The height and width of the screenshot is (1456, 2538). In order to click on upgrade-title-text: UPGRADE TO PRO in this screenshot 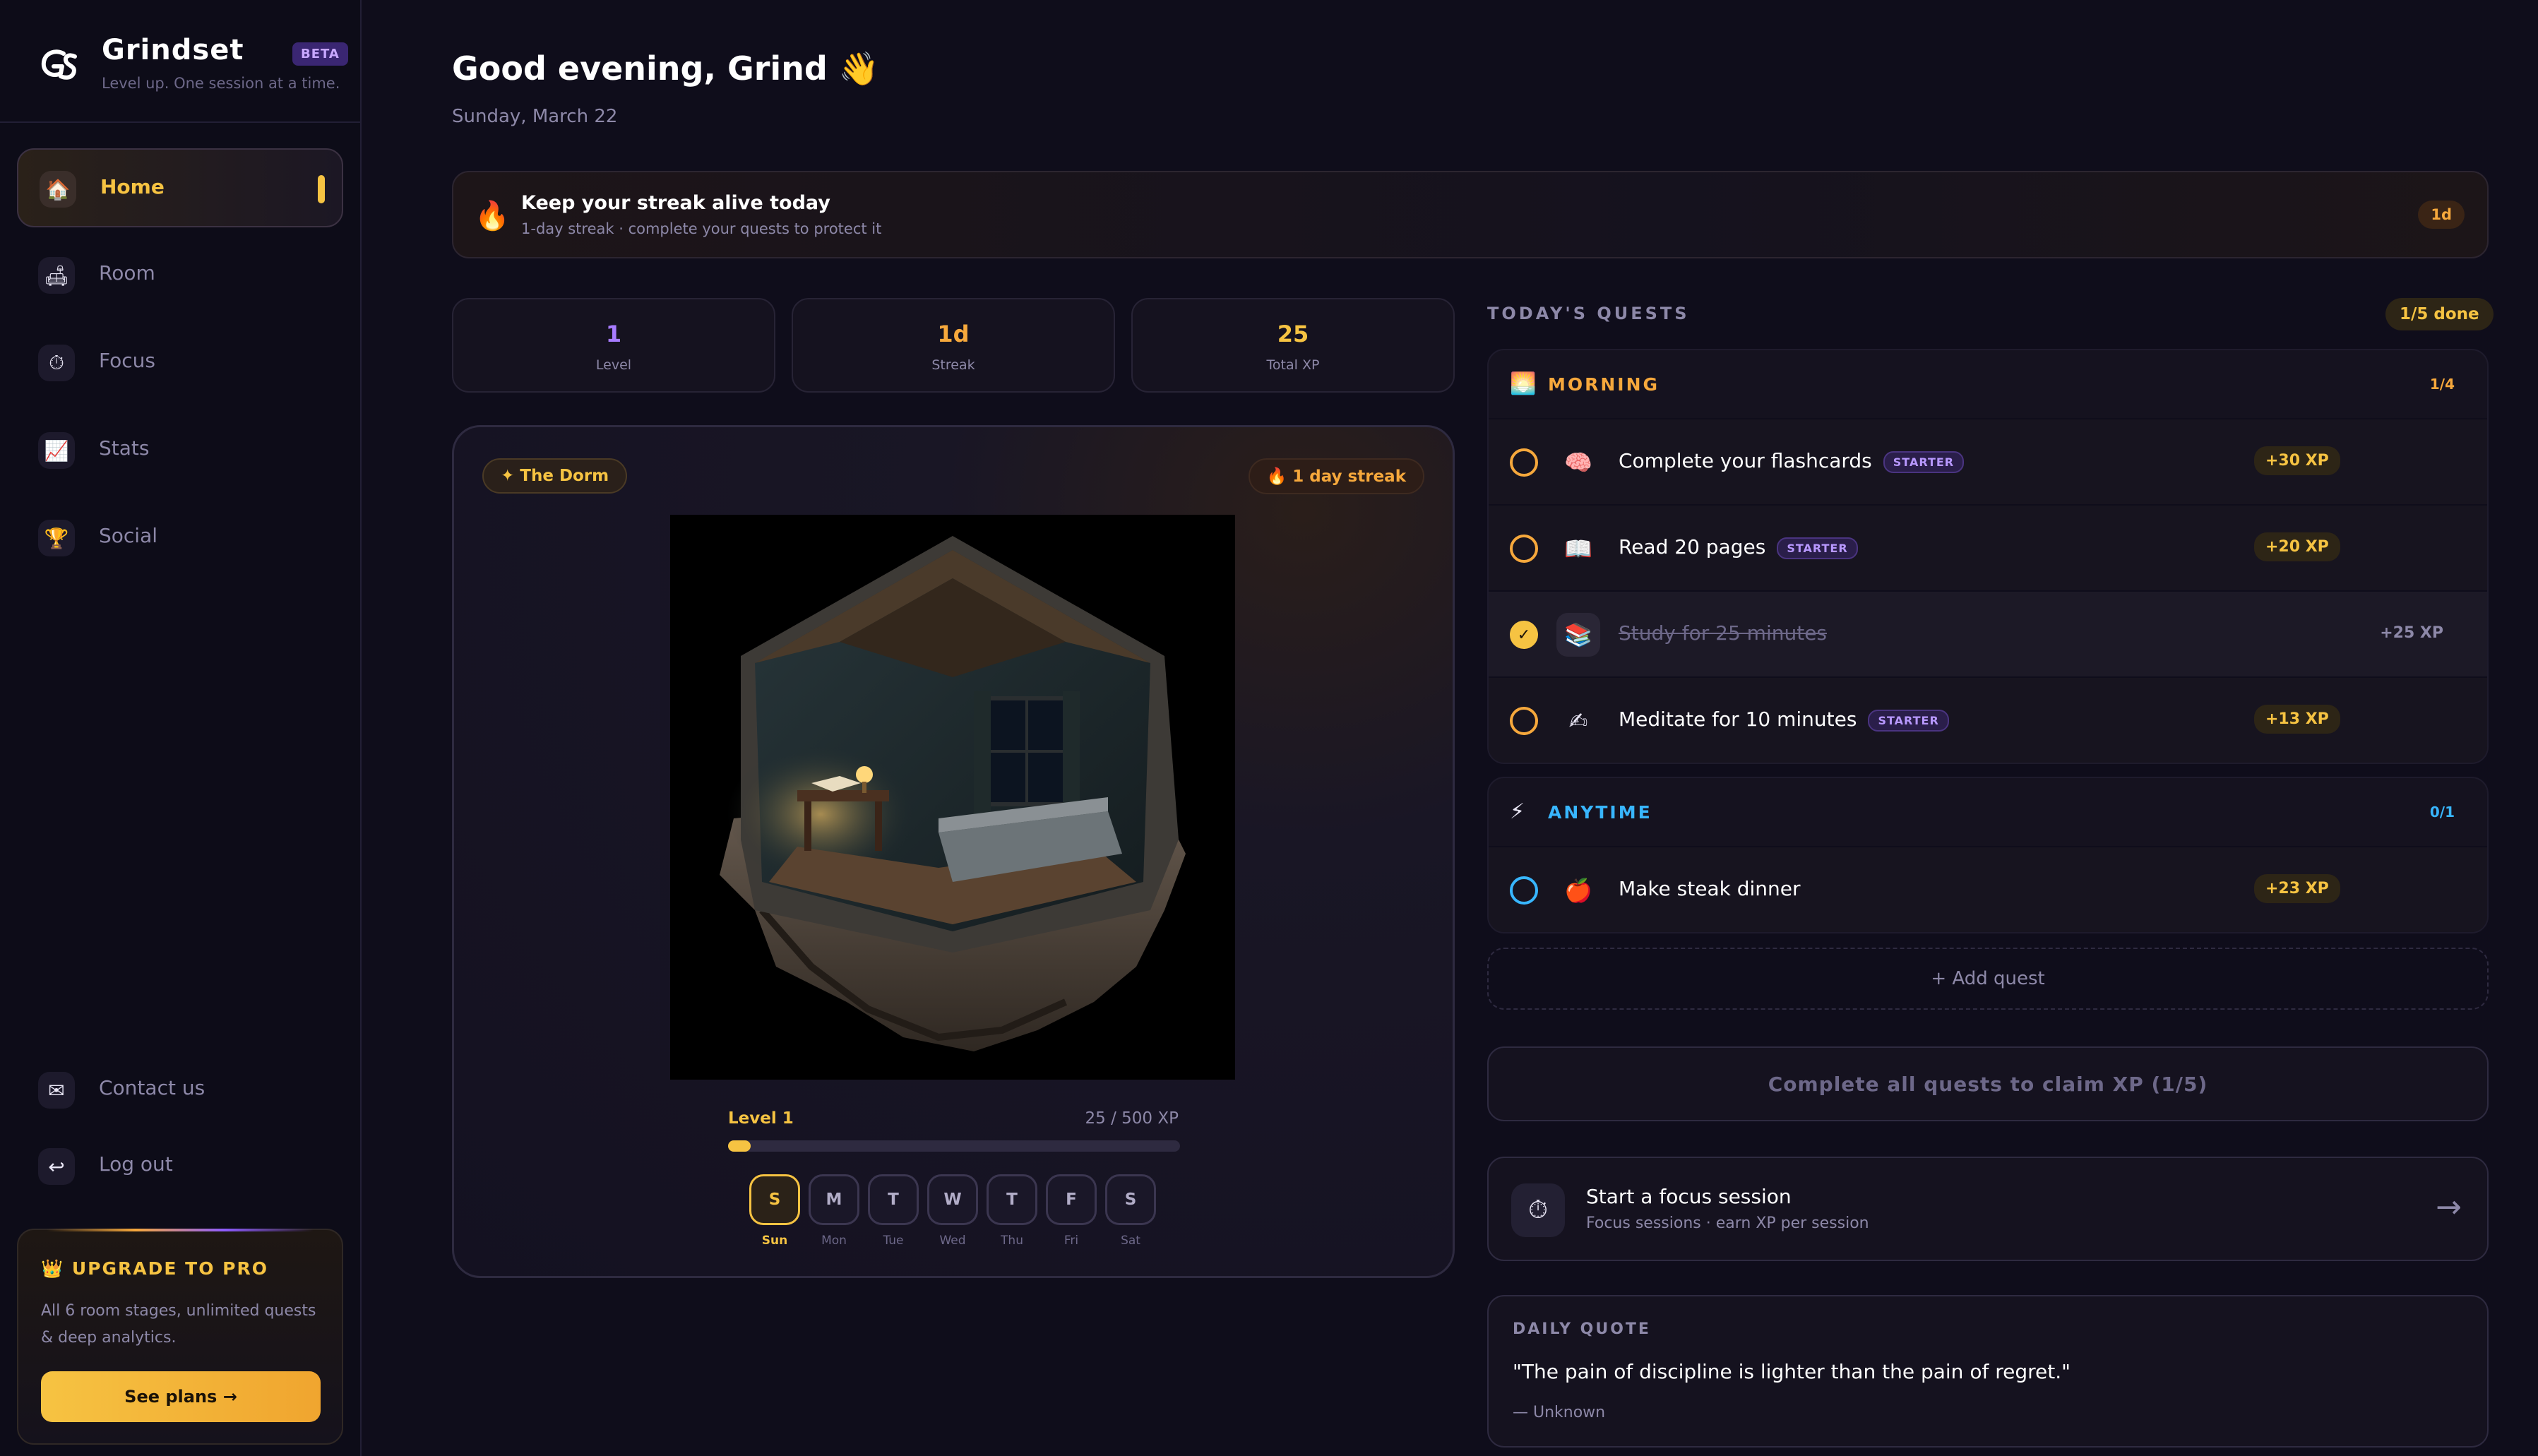, I will do `click(169, 1268)`.